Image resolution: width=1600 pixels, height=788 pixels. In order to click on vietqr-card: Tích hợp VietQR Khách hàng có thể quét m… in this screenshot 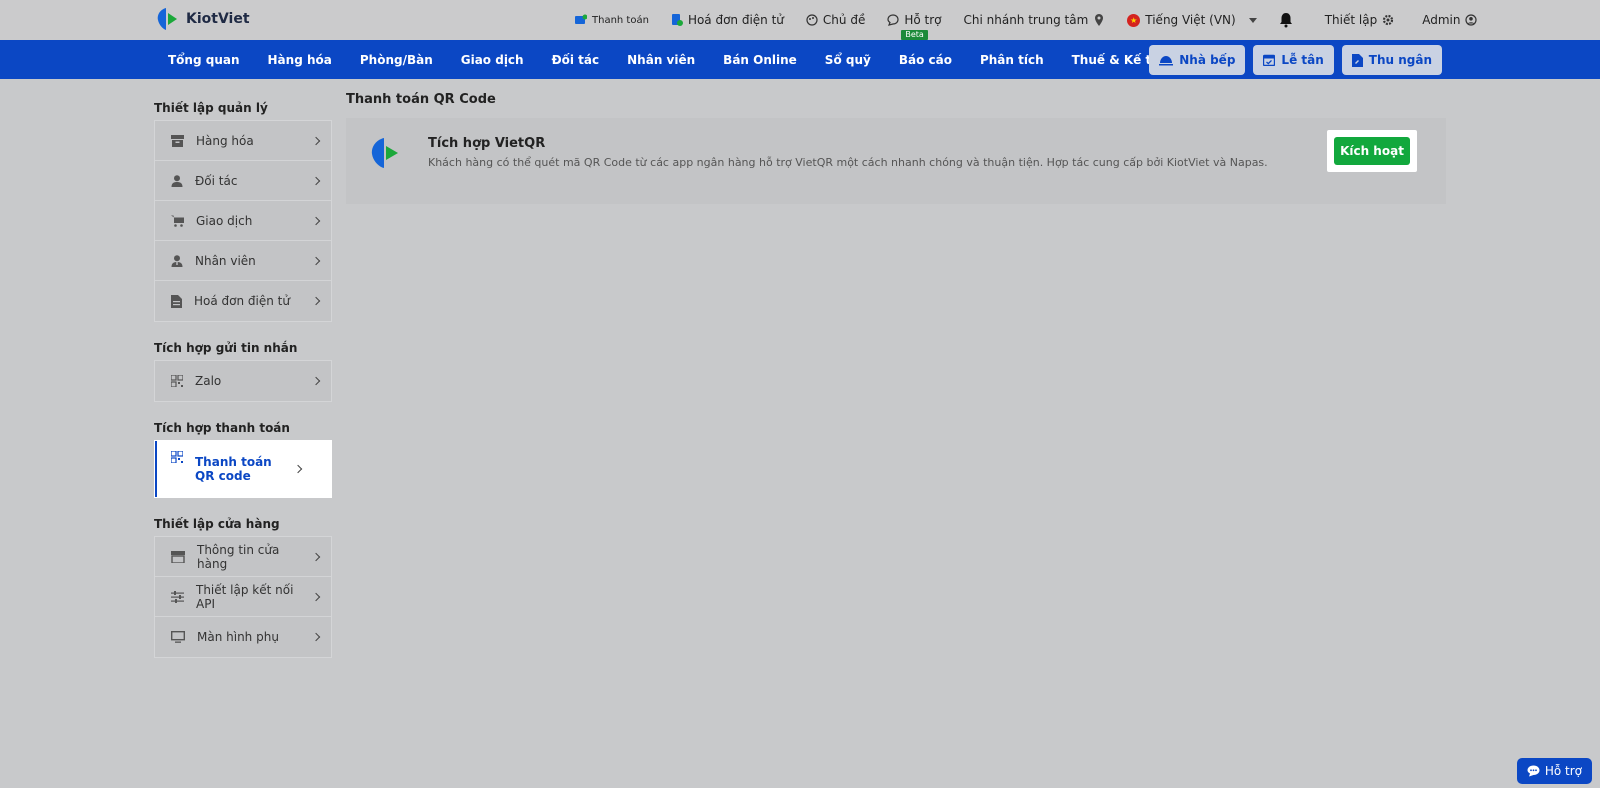, I will do `click(896, 161)`.